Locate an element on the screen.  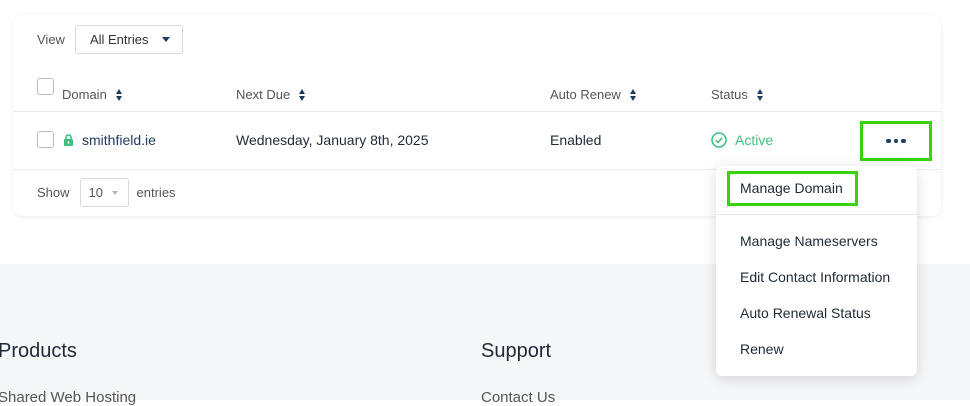
row-checkbox is located at coordinates (45, 139).